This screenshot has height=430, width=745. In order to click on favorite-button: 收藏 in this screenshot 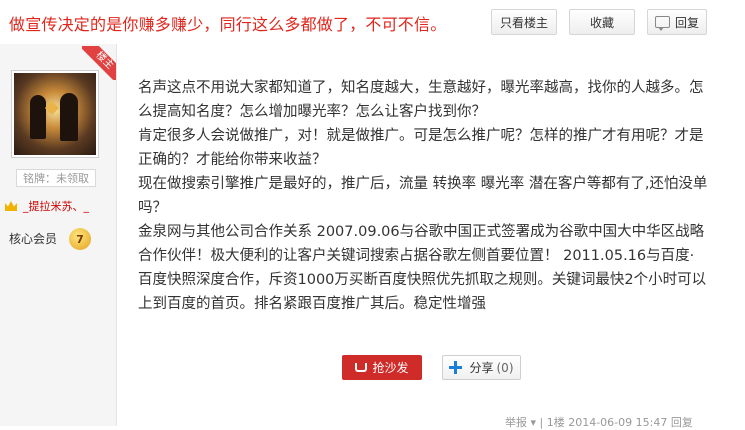, I will do `click(602, 22)`.